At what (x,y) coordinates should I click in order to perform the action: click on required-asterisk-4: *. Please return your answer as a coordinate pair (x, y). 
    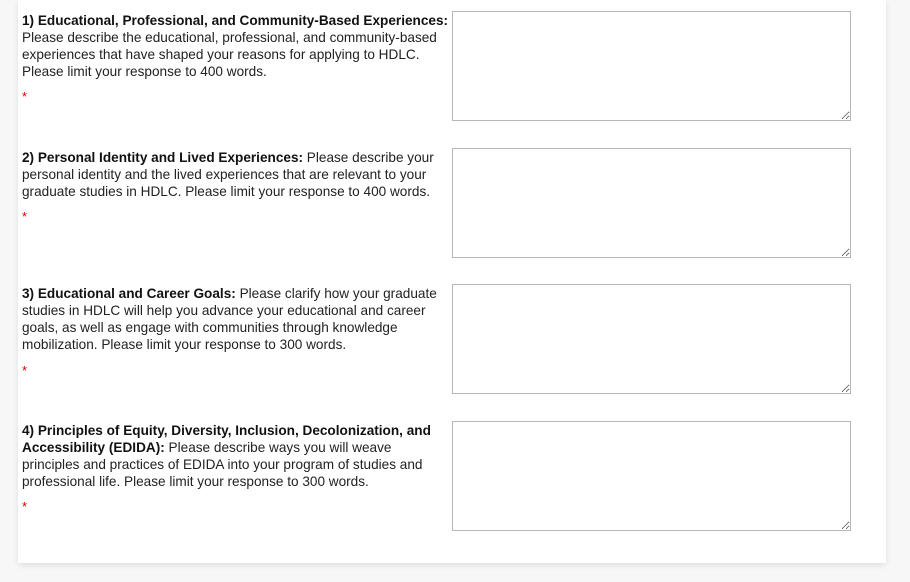
    Looking at the image, I should click on (25, 506).